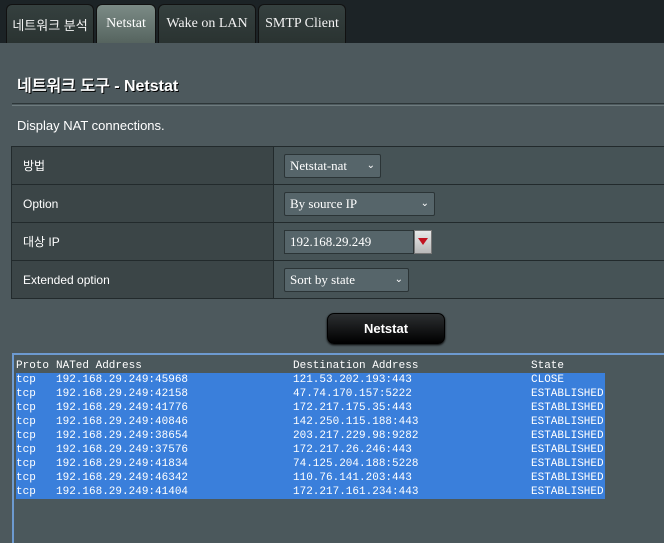 The width and height of the screenshot is (664, 543). What do you see at coordinates (355, 492) in the screenshot?
I see `row-dst: 172.217.161.234:443` at bounding box center [355, 492].